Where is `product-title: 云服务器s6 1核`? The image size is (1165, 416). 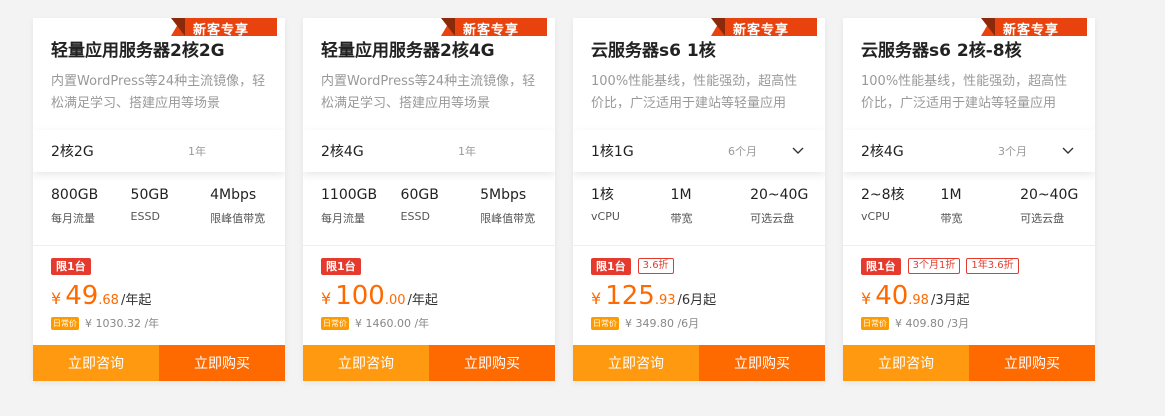 product-title: 云服务器s6 1核 is located at coordinates (653, 51).